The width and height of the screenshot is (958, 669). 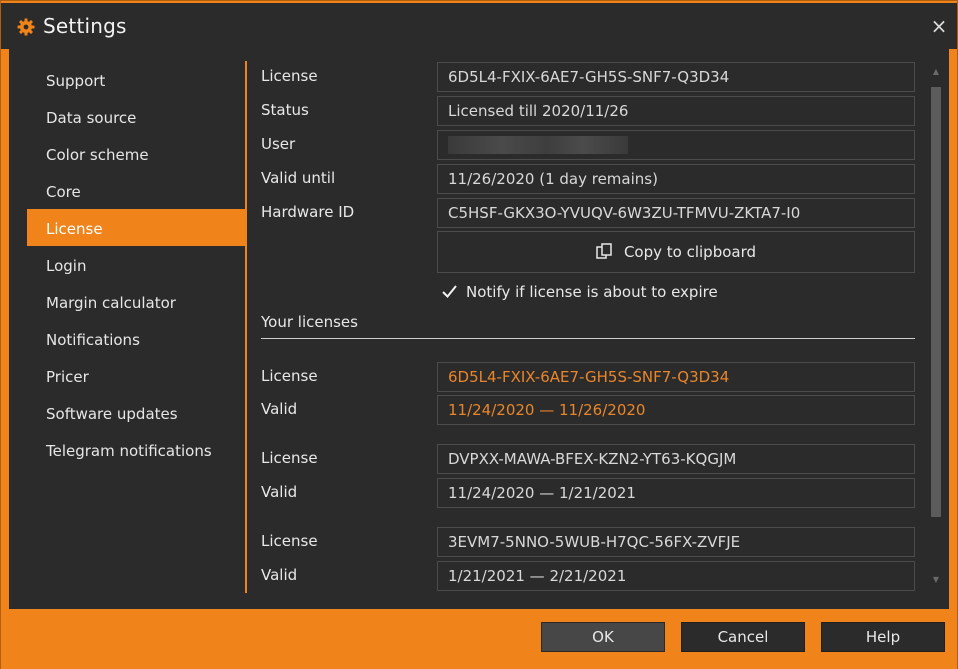 I want to click on status-label: Status, so click(x=285, y=110).